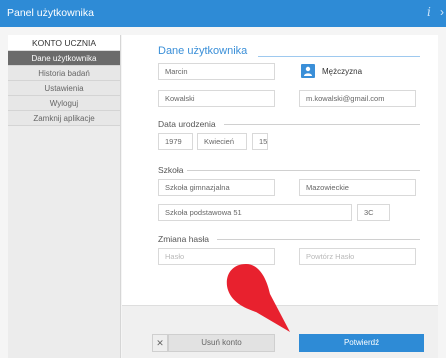 This screenshot has height=358, width=446. Describe the element at coordinates (322, 124) in the screenshot. I see `birth-date-divider` at that location.